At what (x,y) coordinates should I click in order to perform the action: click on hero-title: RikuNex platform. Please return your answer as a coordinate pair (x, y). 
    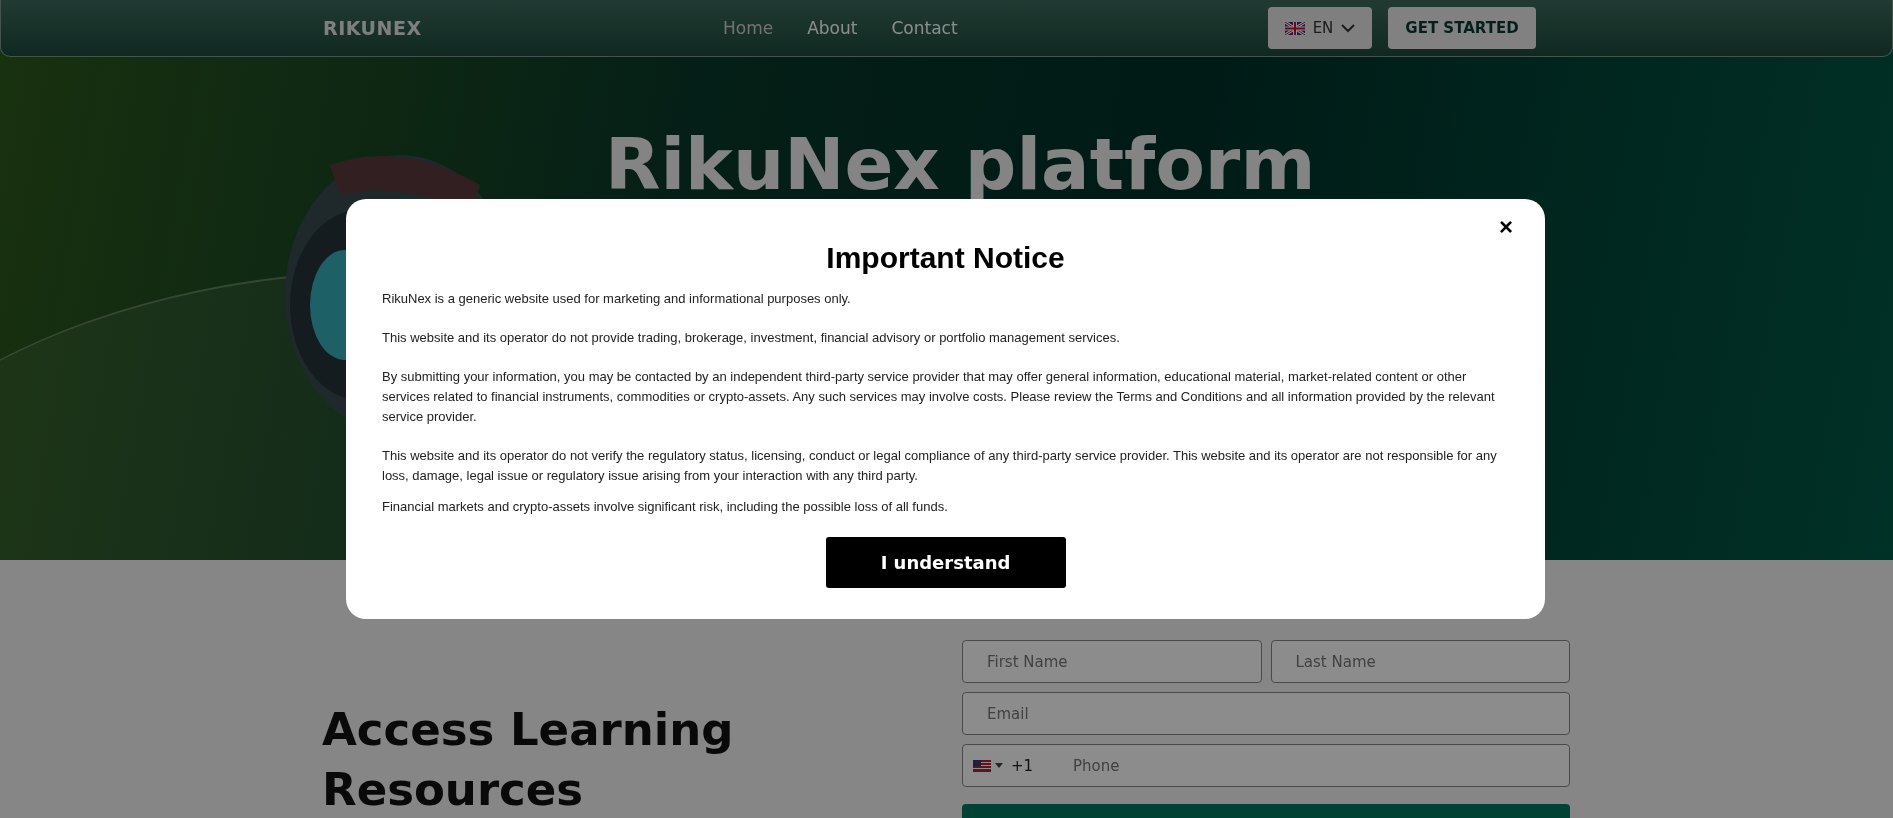
    Looking at the image, I should click on (960, 164).